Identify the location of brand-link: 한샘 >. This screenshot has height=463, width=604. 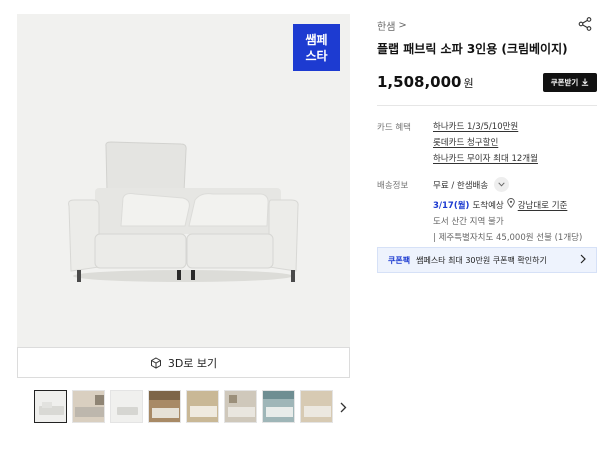
(392, 25).